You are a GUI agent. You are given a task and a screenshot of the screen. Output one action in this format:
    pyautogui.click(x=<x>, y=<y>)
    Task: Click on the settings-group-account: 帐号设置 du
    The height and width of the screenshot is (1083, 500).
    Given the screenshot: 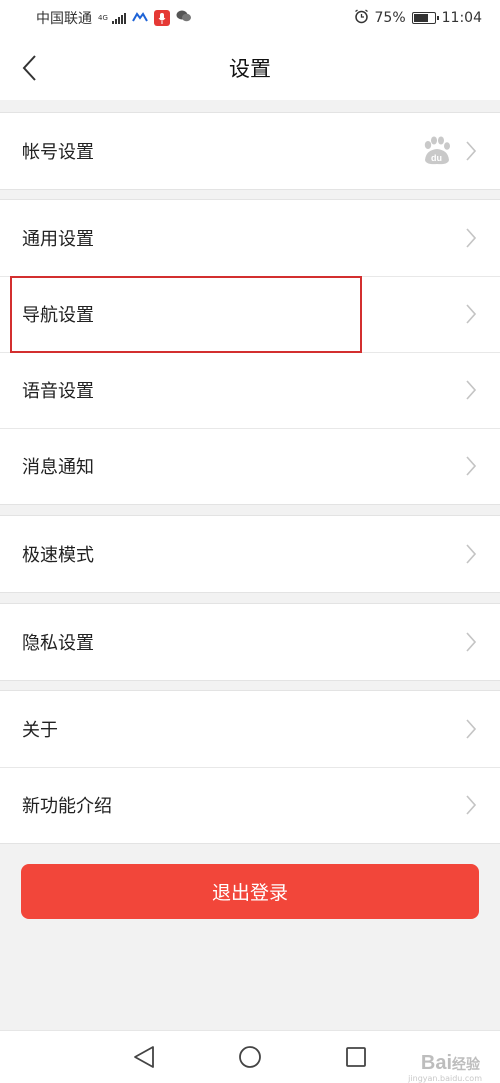 What is the action you would take?
    pyautogui.click(x=250, y=151)
    